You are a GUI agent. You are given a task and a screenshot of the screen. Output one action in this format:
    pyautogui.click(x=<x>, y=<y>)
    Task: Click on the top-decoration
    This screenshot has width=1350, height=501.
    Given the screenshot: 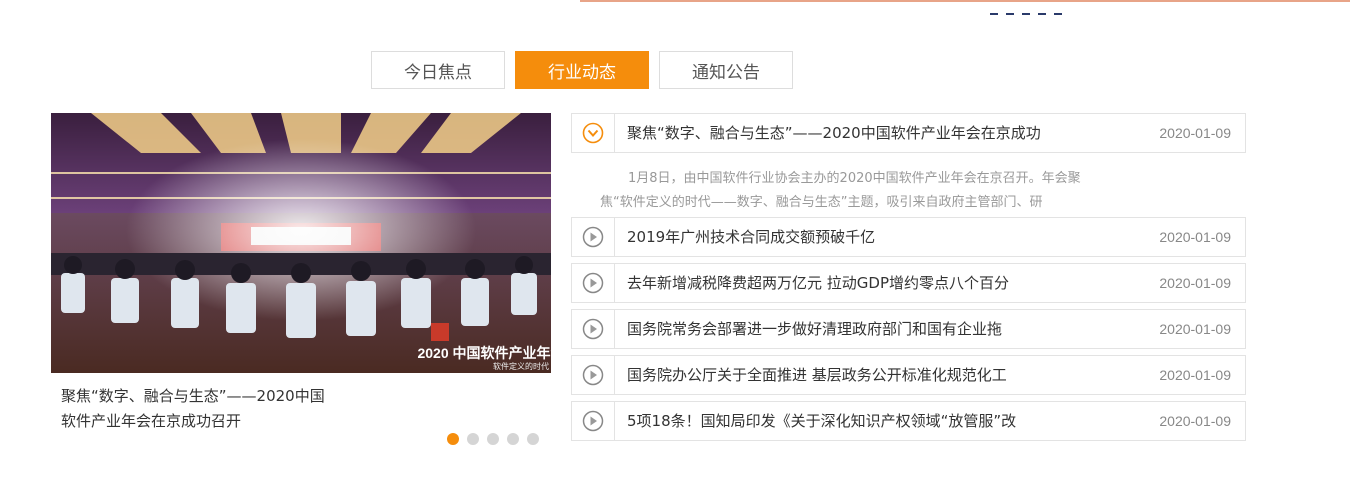 What is the action you would take?
    pyautogui.click(x=1045, y=7)
    